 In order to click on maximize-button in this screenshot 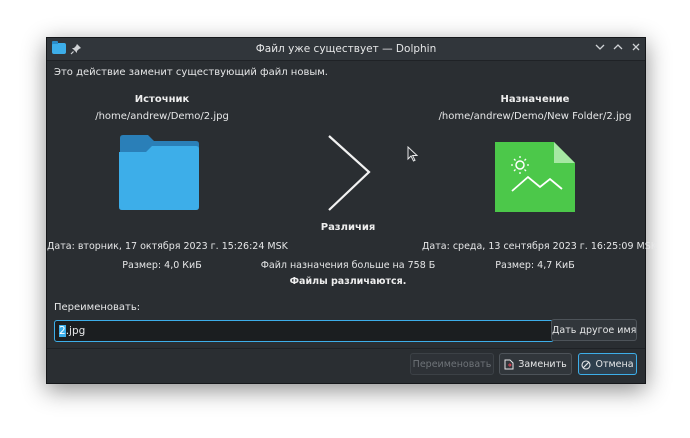, I will do `click(618, 49)`.